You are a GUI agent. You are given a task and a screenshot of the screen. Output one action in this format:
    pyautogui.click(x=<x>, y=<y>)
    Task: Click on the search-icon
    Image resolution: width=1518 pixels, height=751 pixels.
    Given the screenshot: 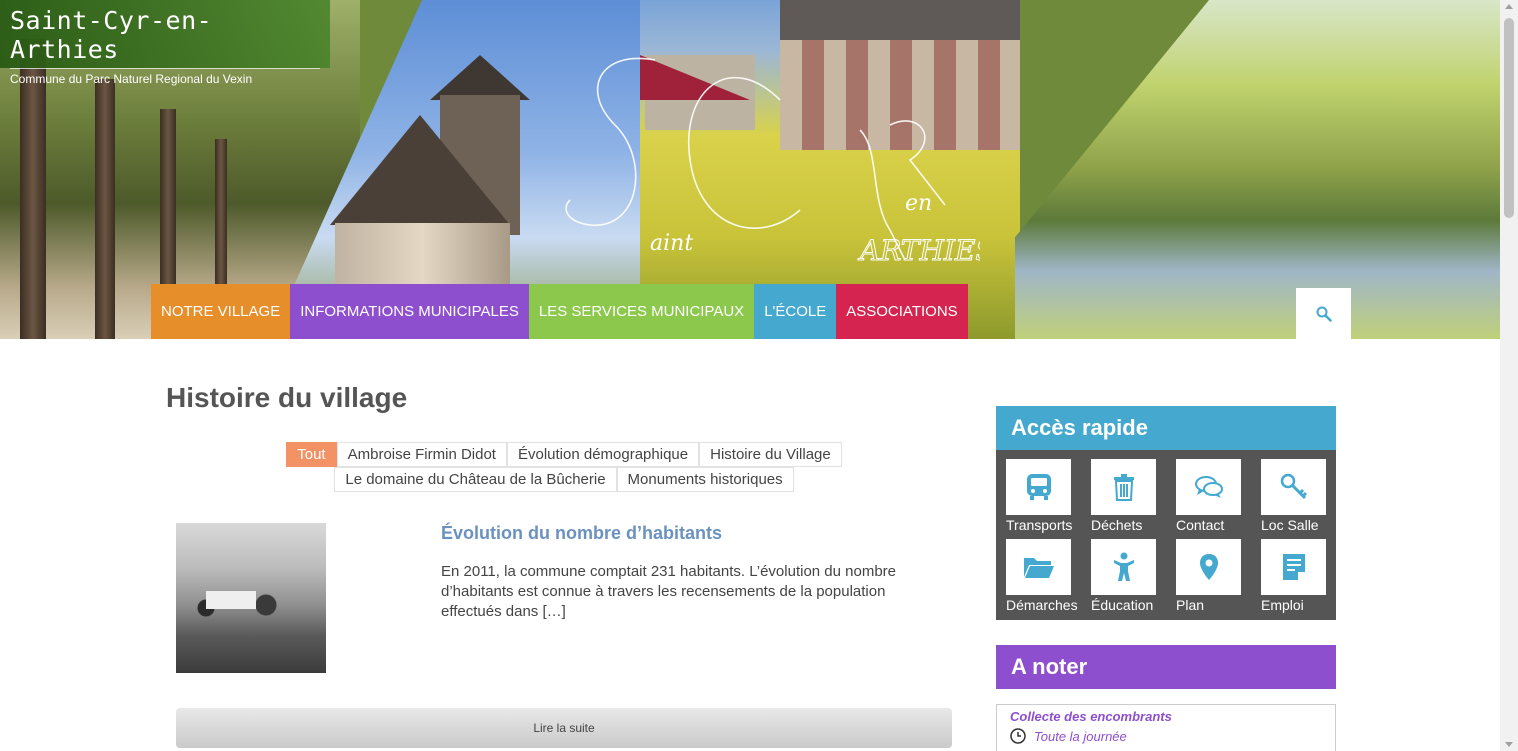 What is the action you would take?
    pyautogui.click(x=1324, y=314)
    